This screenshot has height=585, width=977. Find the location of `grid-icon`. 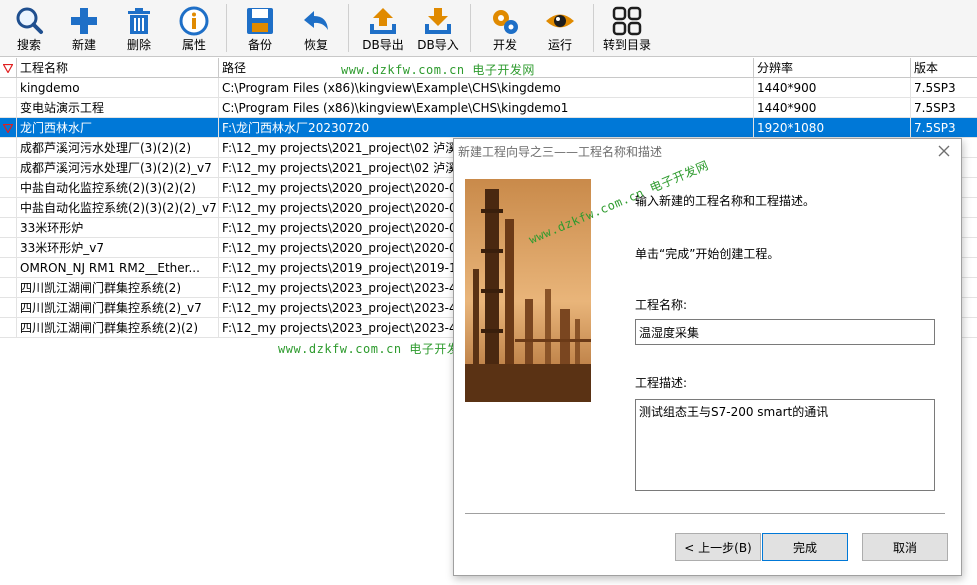

grid-icon is located at coordinates (627, 21).